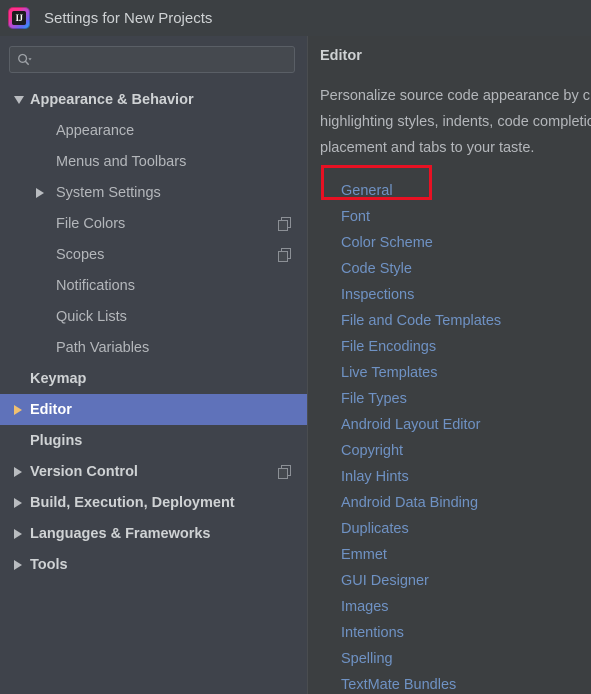 The image size is (591, 694). Describe the element at coordinates (58, 378) in the screenshot. I see `sidebar-item-label: Keymap` at that location.